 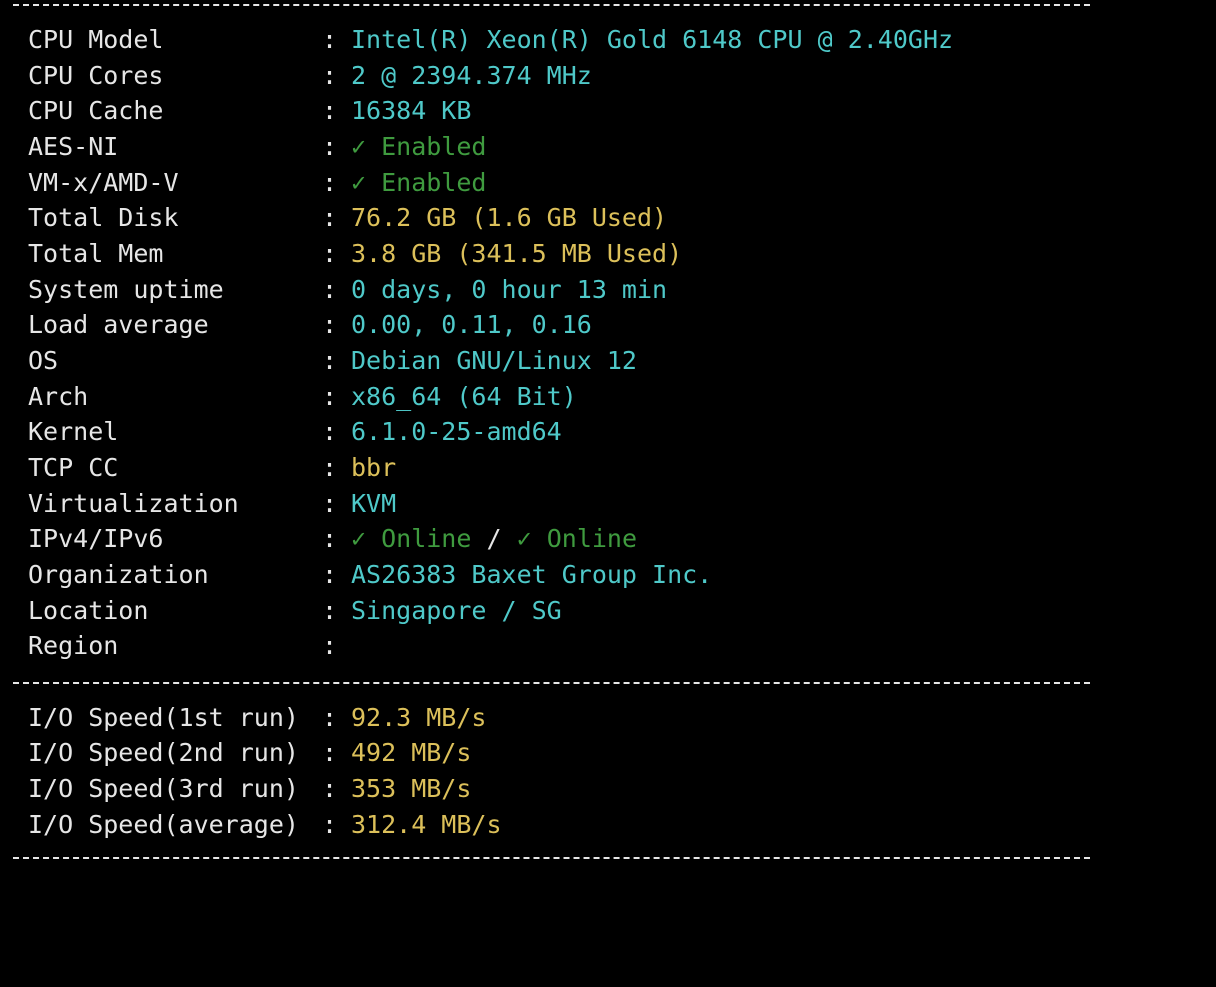 I want to click on info-row-virtualization: Virtualization : KVM, so click(x=212, y=504).